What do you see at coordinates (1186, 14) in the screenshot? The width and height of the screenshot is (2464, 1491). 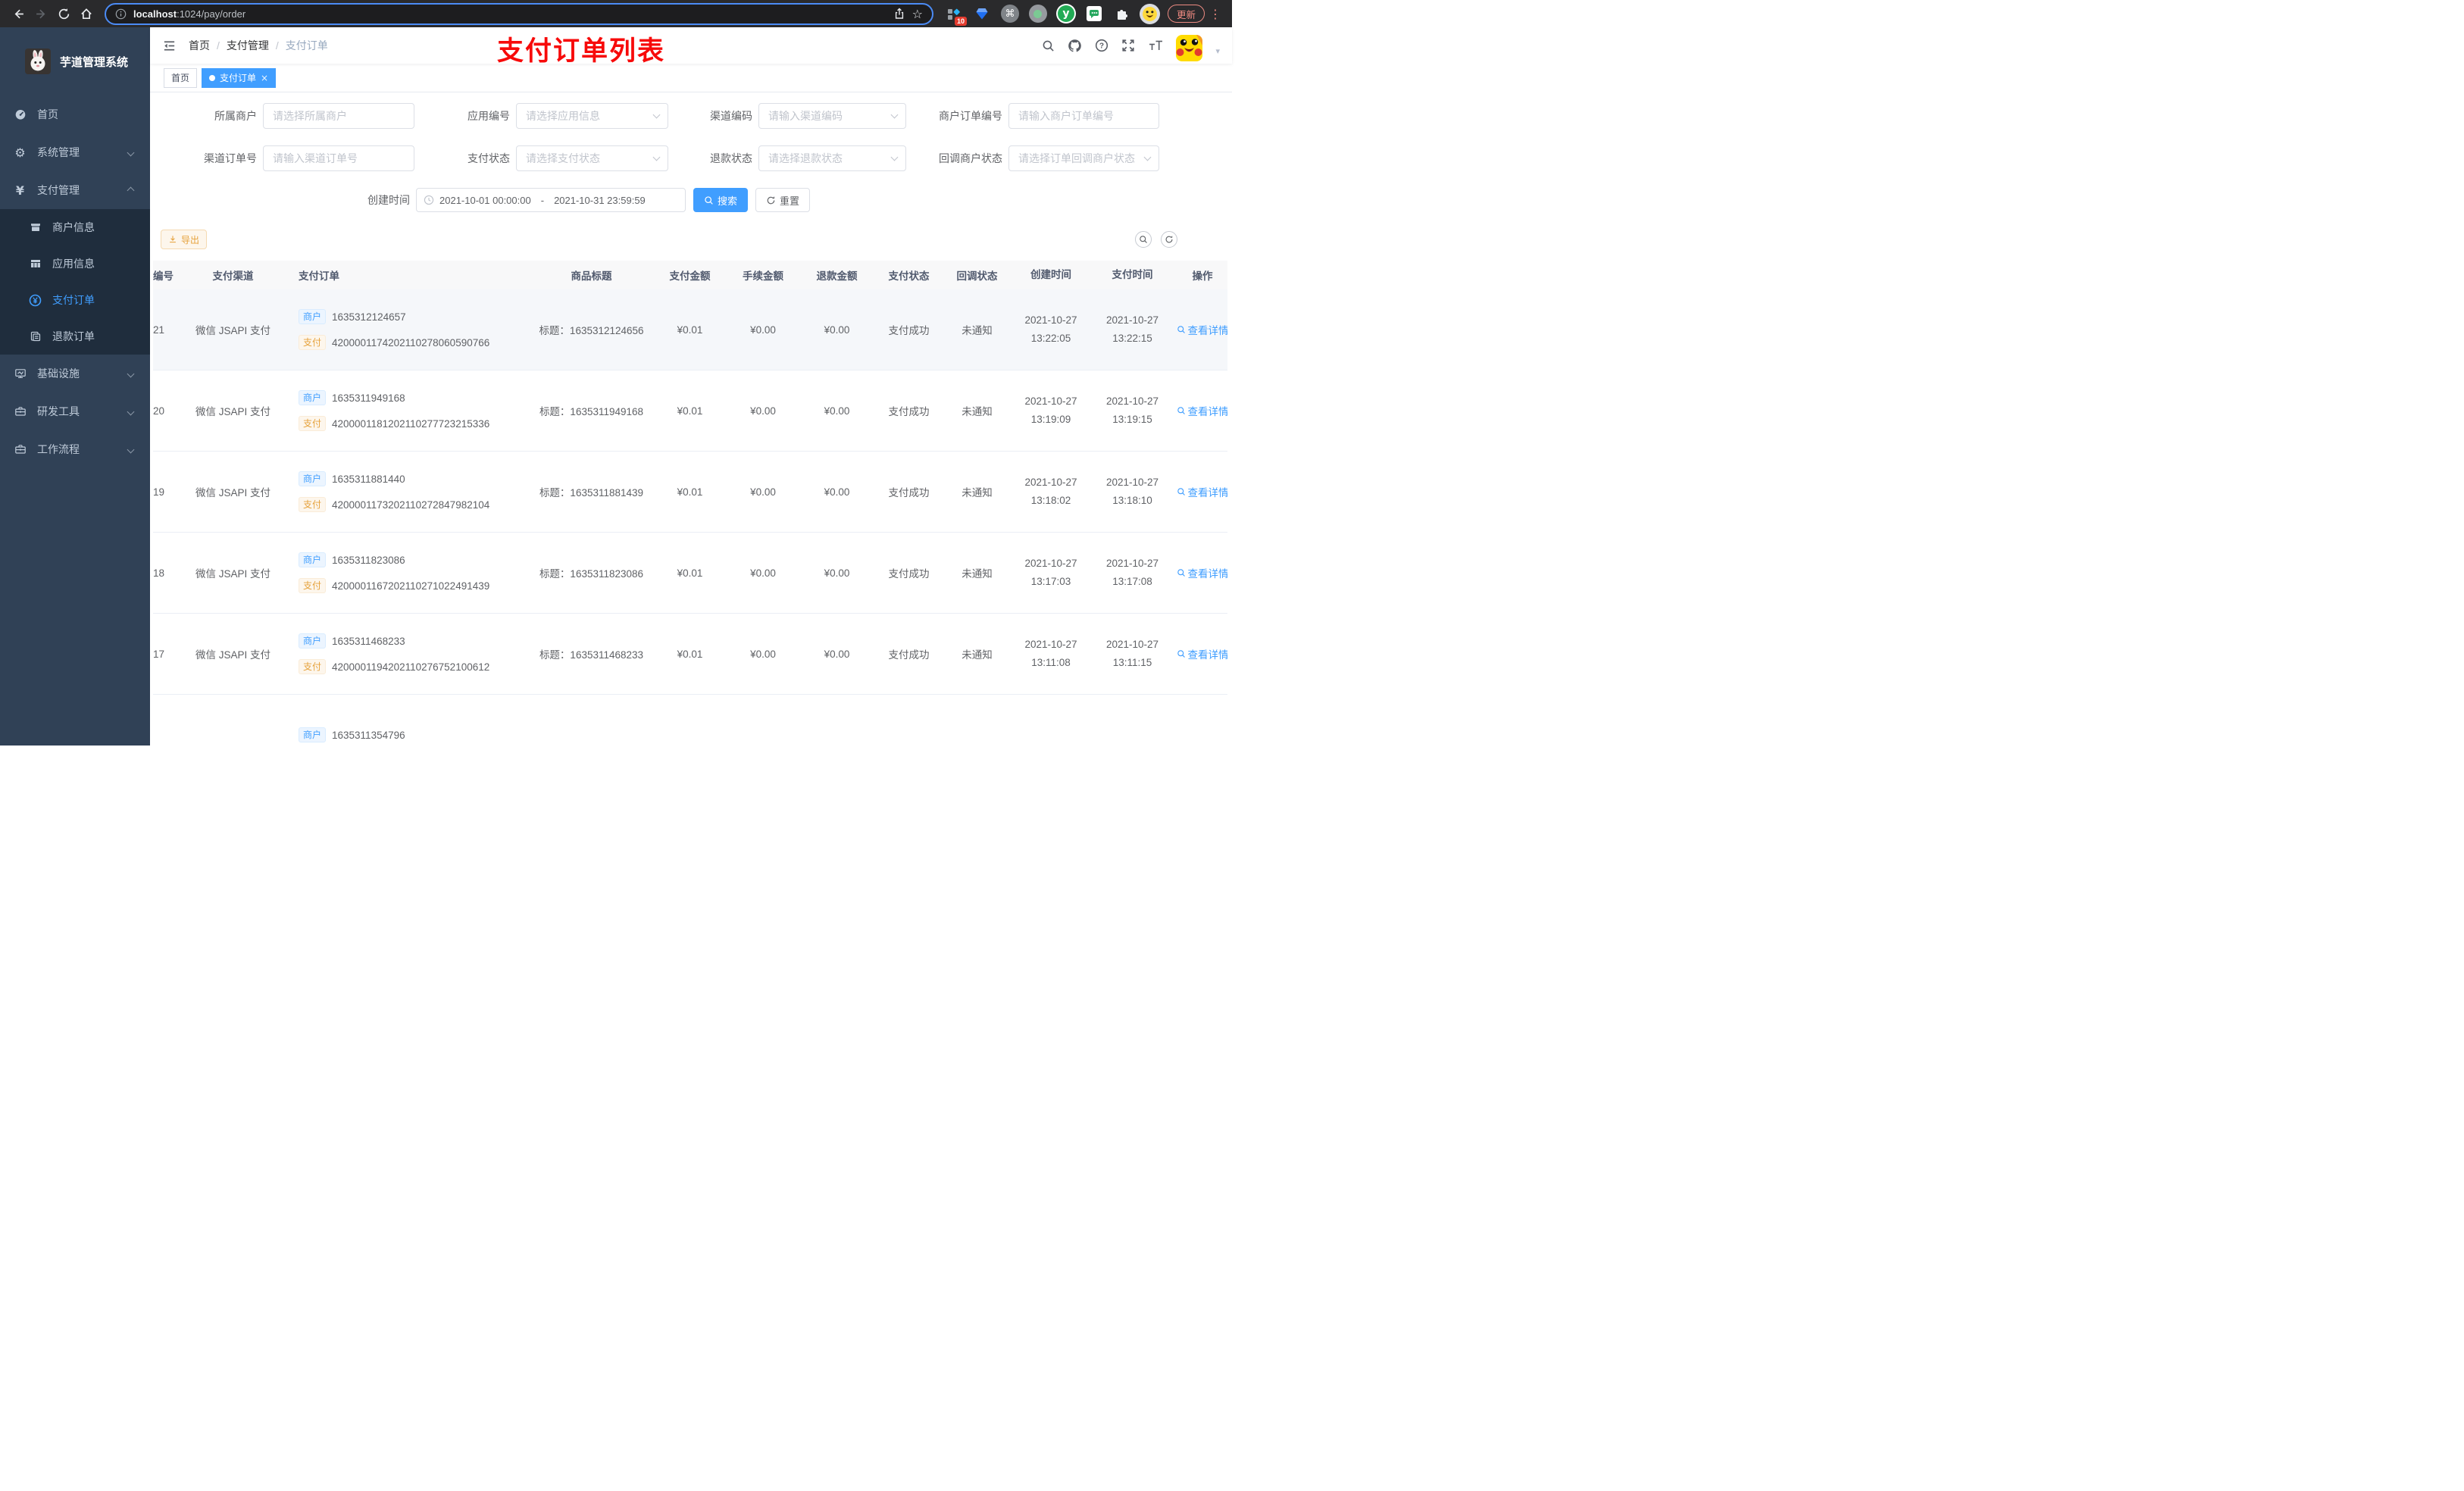 I see `browser-update-button: 更新` at bounding box center [1186, 14].